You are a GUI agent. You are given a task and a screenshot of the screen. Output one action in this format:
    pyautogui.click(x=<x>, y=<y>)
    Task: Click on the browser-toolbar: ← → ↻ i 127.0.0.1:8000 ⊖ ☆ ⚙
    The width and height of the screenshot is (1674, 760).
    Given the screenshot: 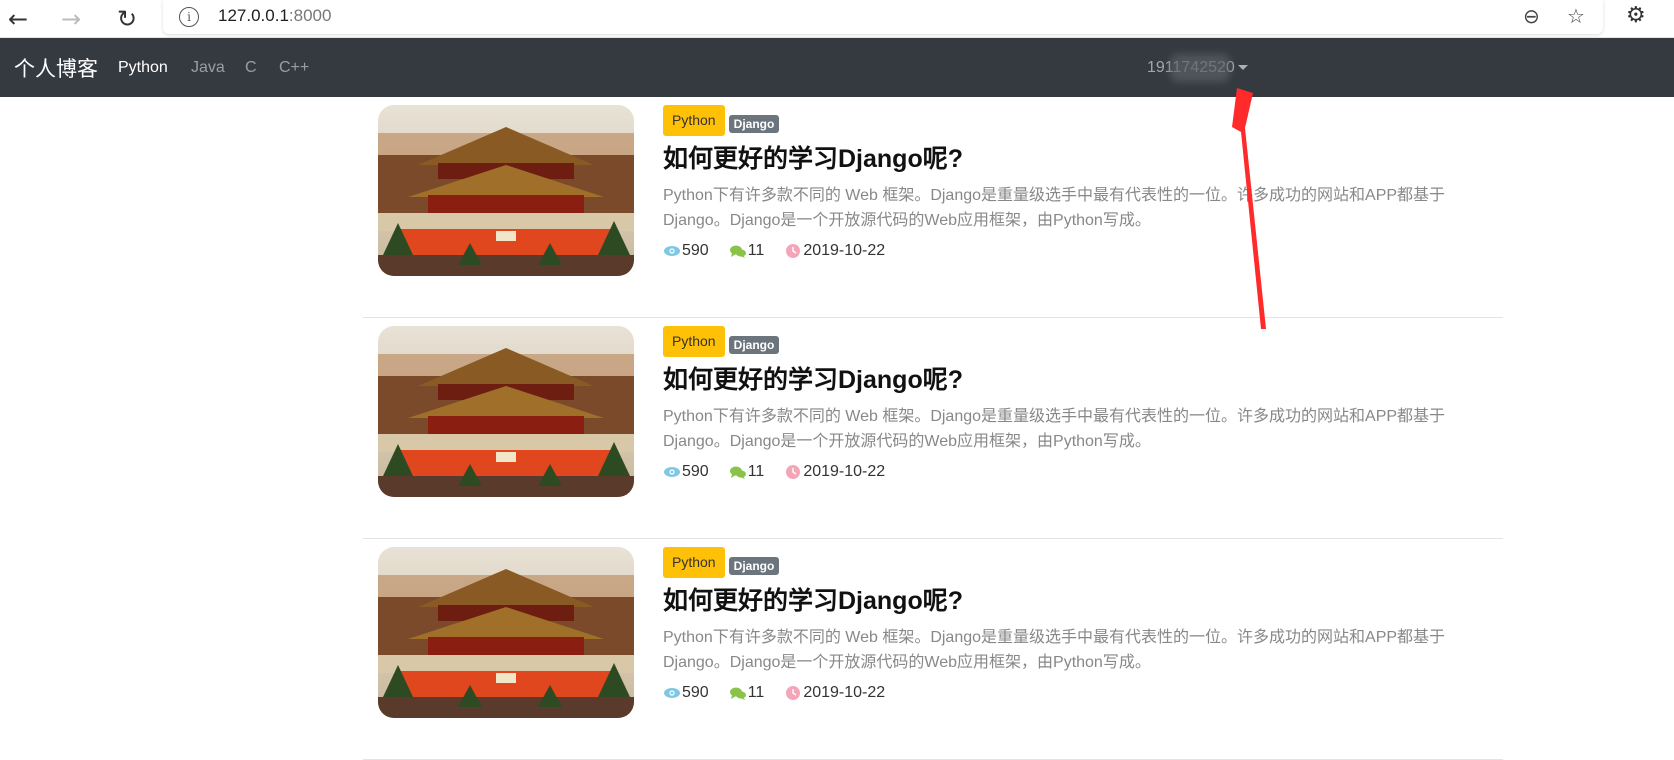 What is the action you would take?
    pyautogui.click(x=837, y=19)
    